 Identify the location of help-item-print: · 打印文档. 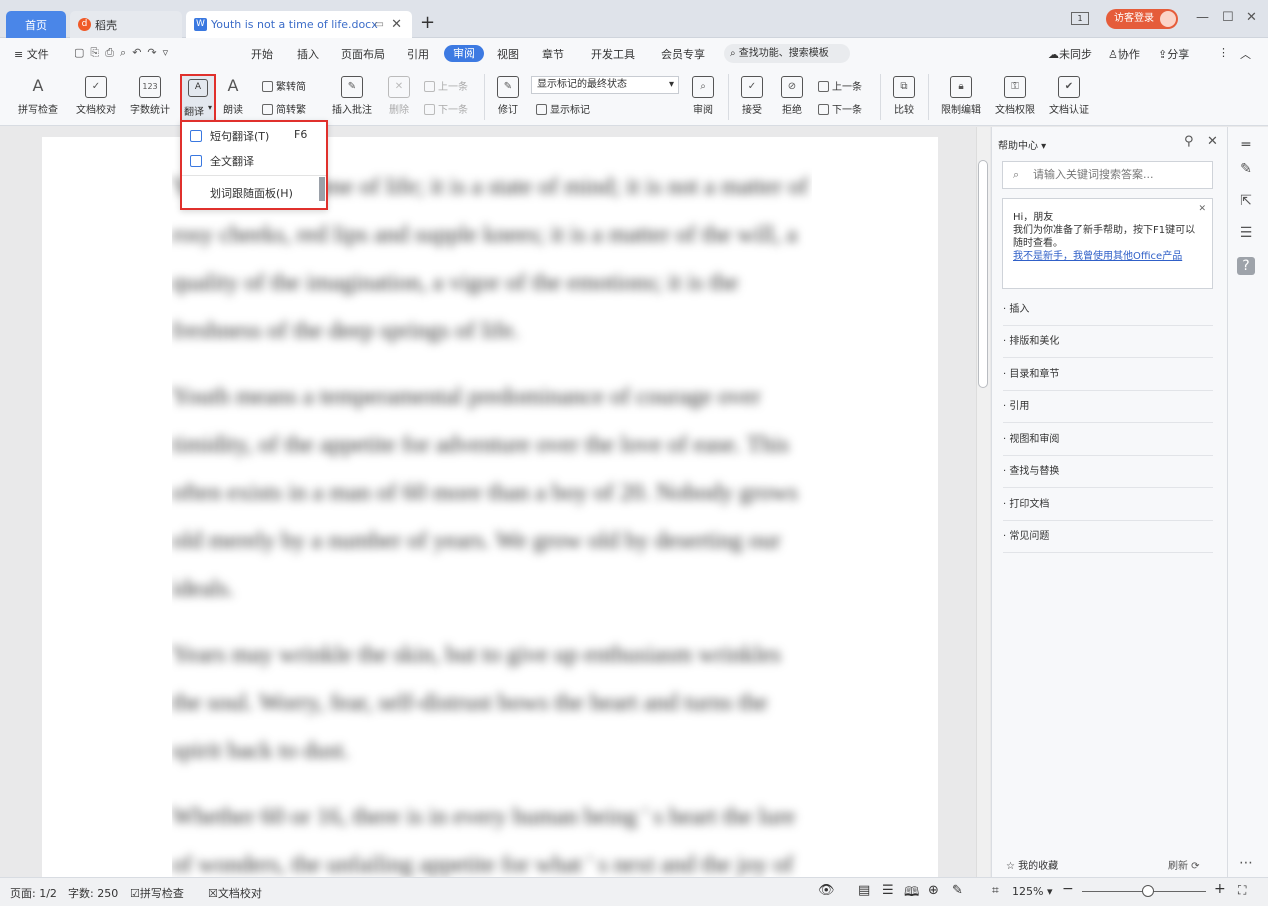
(1108, 505).